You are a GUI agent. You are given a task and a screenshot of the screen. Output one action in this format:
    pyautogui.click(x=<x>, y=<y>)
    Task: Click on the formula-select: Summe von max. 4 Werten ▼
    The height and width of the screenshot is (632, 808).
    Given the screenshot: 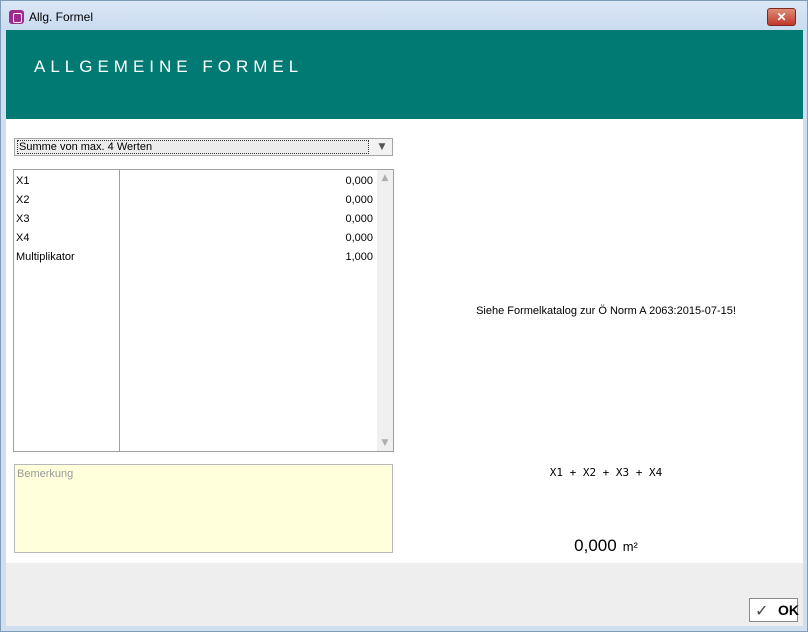 What is the action you would take?
    pyautogui.click(x=203, y=147)
    